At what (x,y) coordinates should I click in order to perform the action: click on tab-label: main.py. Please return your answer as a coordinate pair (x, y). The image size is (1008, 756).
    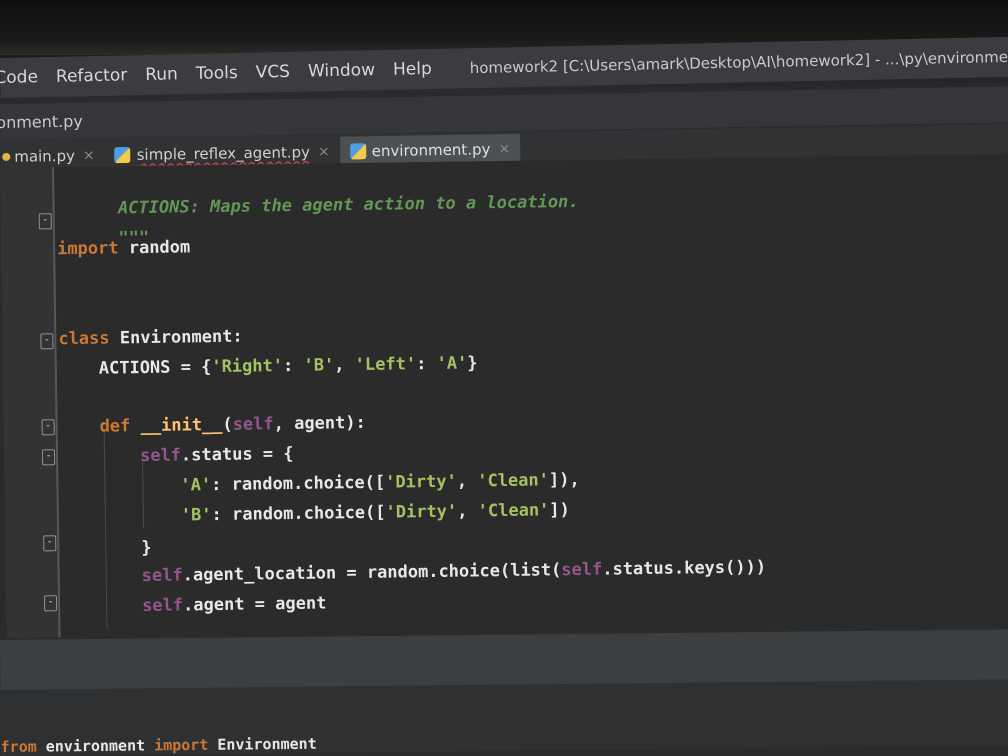
    Looking at the image, I should click on (45, 156).